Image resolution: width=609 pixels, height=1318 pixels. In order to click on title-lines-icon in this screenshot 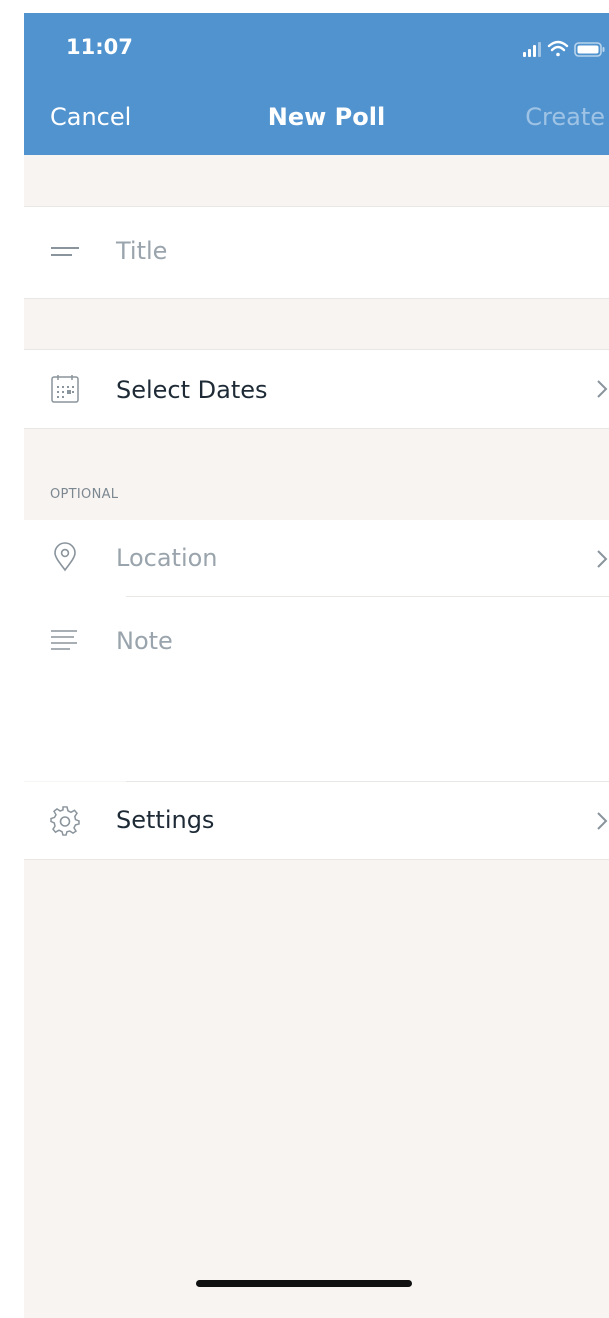, I will do `click(65, 251)`.